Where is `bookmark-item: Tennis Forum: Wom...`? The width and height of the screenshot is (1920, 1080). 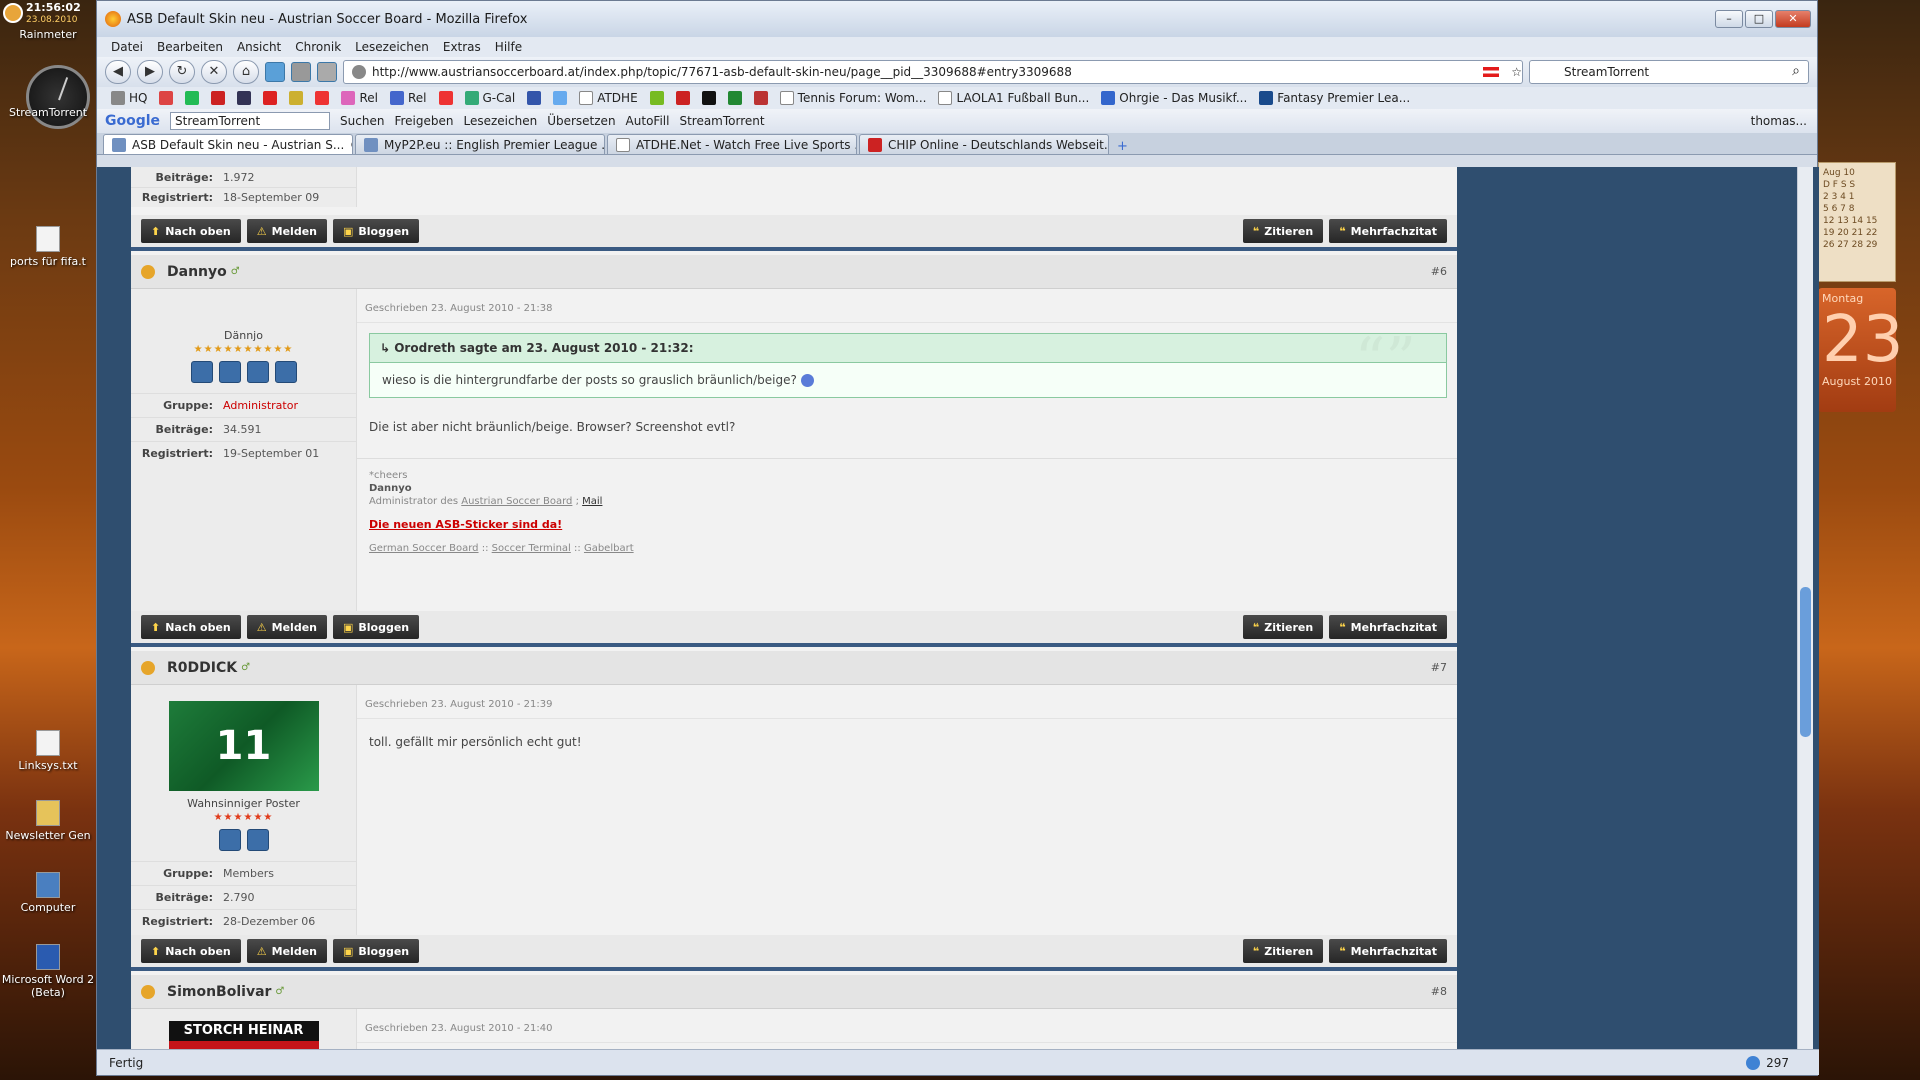 bookmark-item: Tennis Forum: Wom... is located at coordinates (852, 98).